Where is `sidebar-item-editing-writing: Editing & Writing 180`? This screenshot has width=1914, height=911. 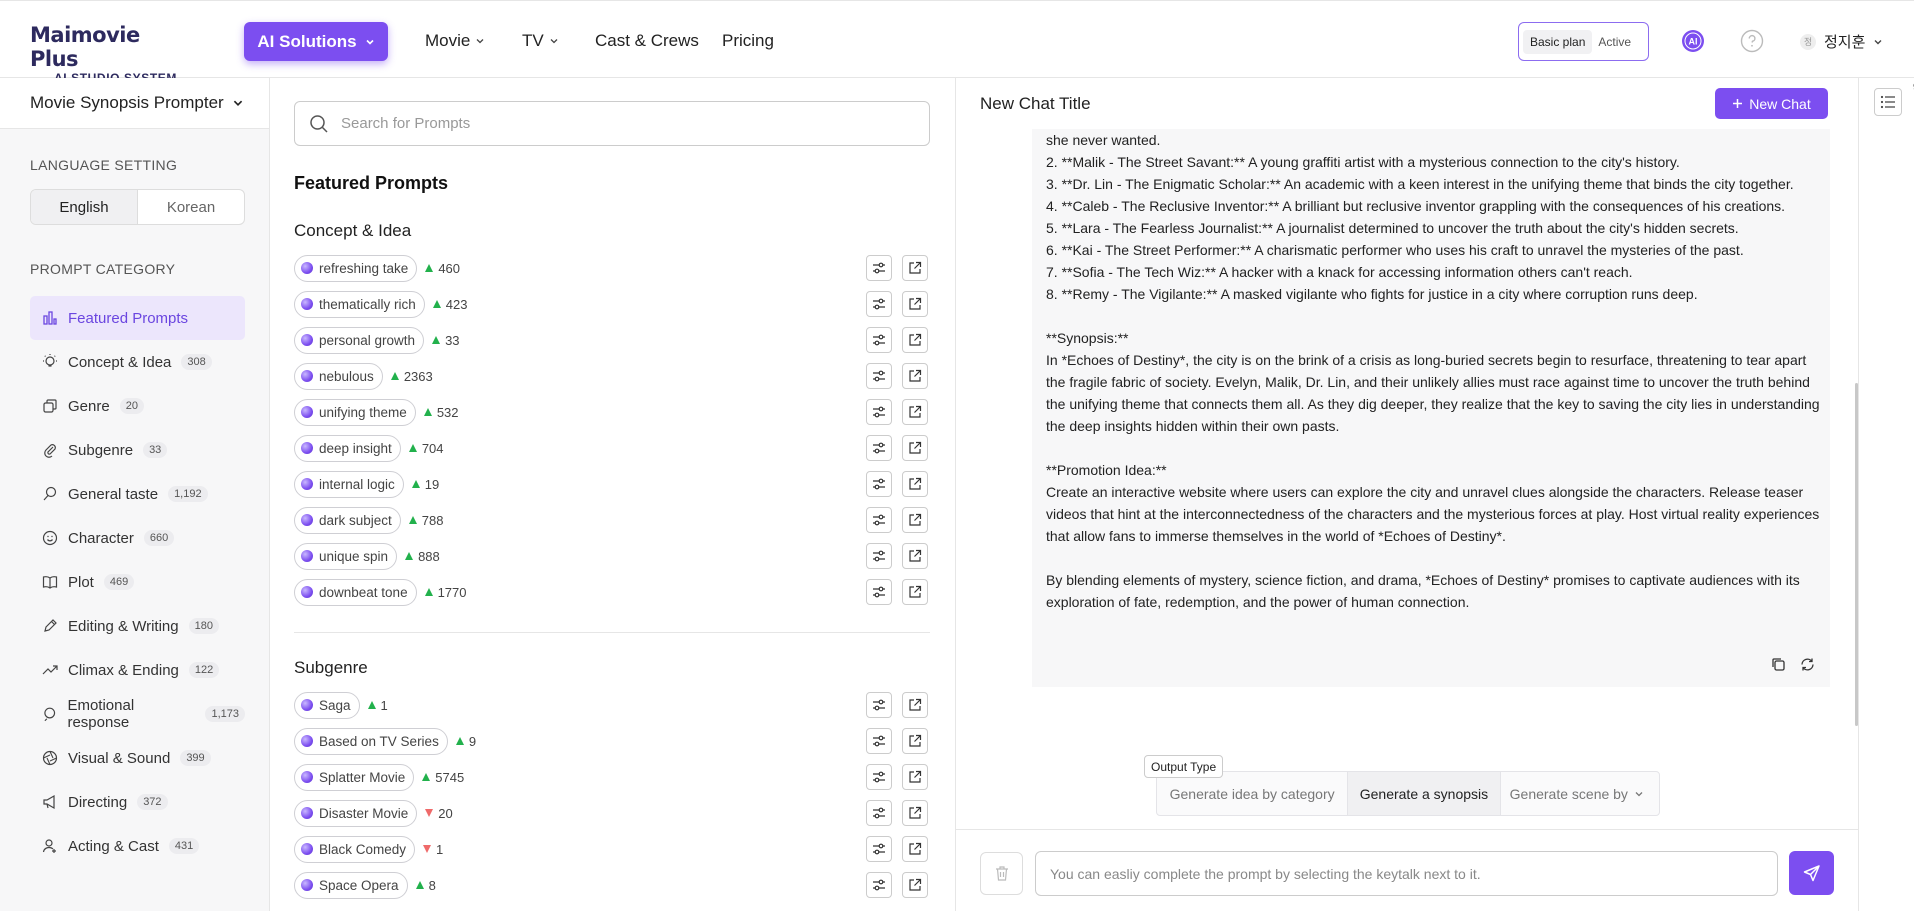 sidebar-item-editing-writing: Editing & Writing 180 is located at coordinates (137, 626).